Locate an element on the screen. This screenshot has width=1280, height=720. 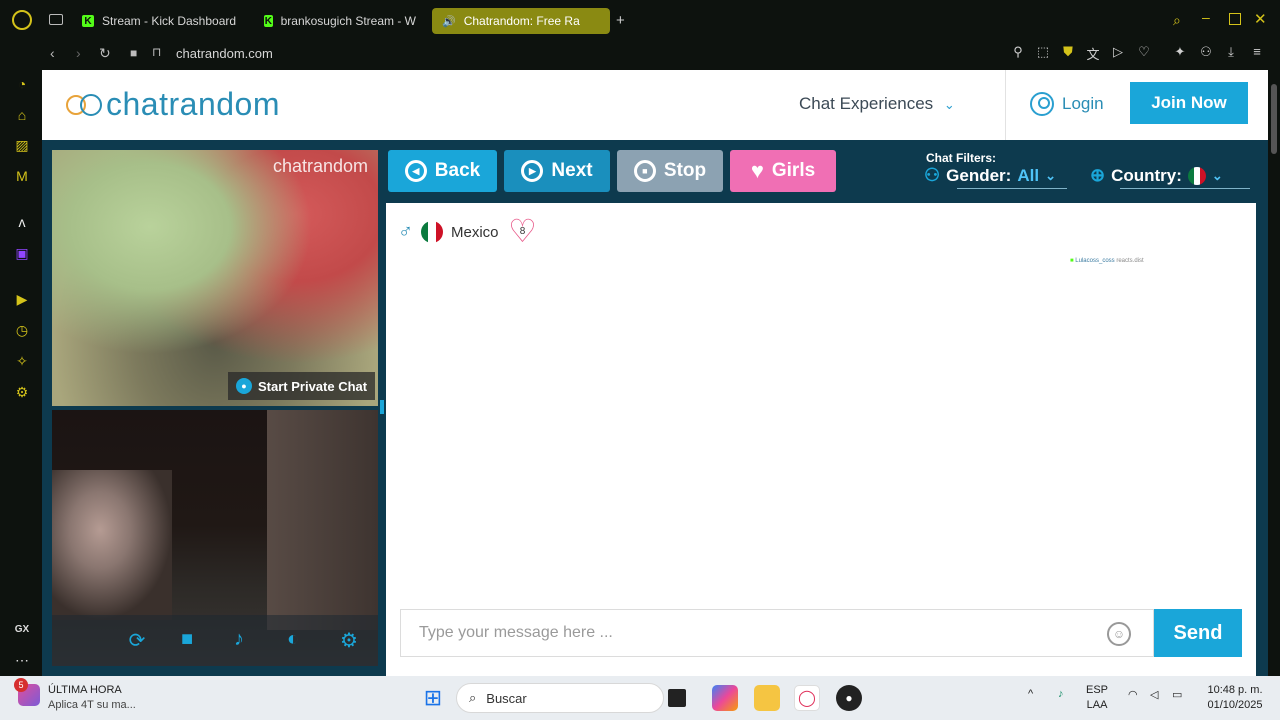
translate-icon: 文 is located at coordinates (1093, 53).